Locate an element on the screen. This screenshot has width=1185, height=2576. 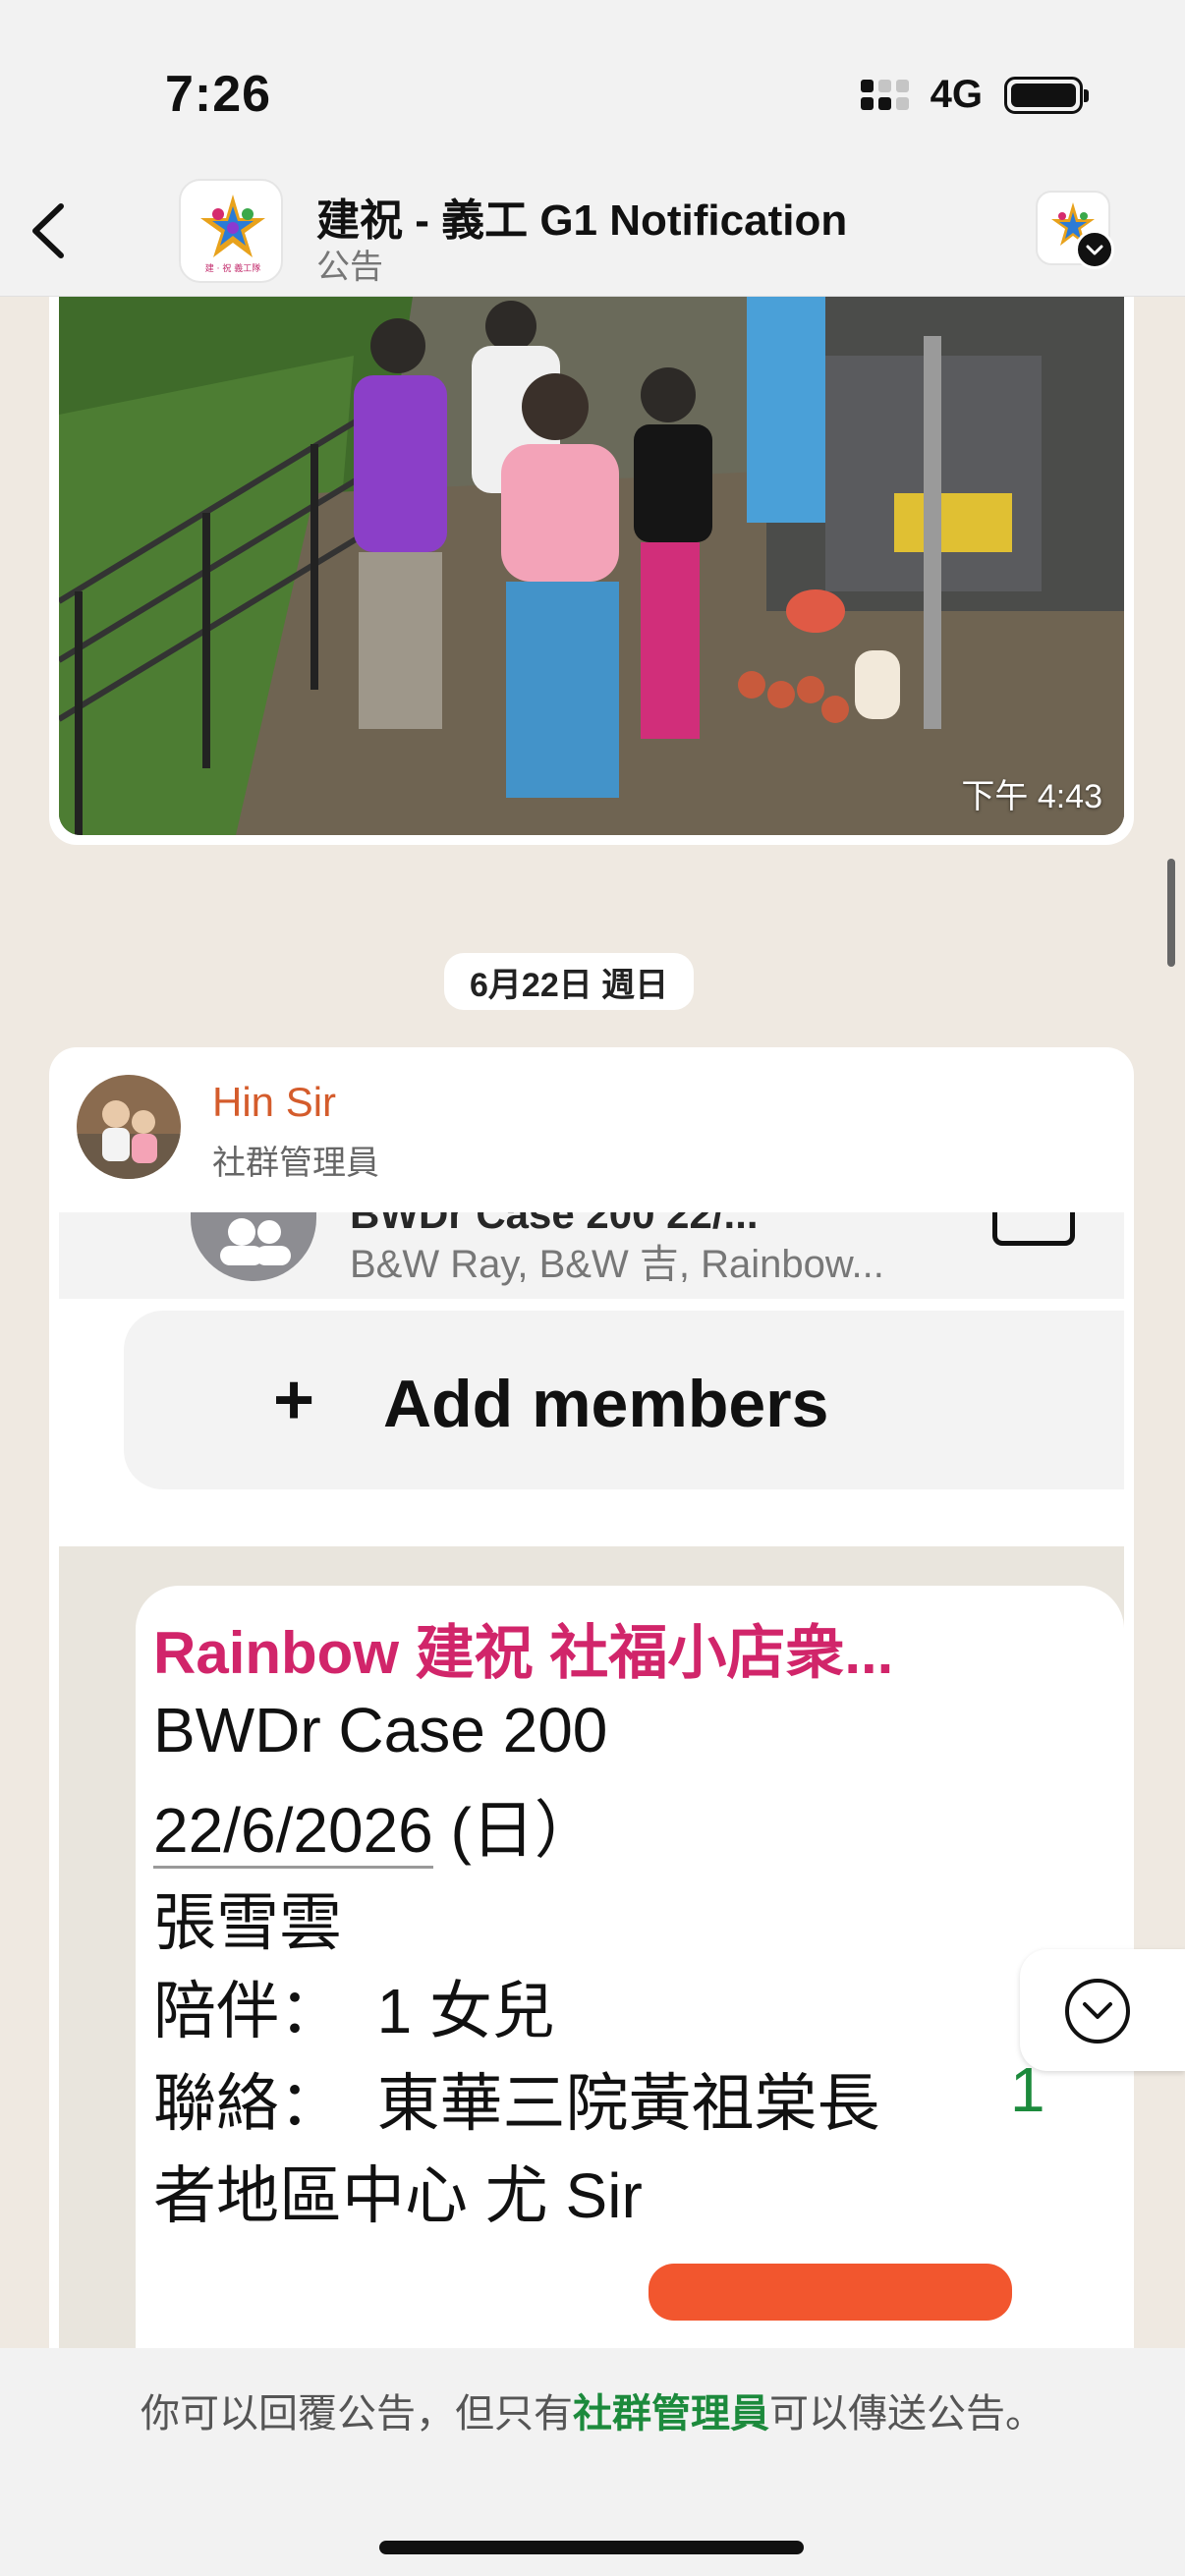
sender-avatar is located at coordinates (129, 1127).